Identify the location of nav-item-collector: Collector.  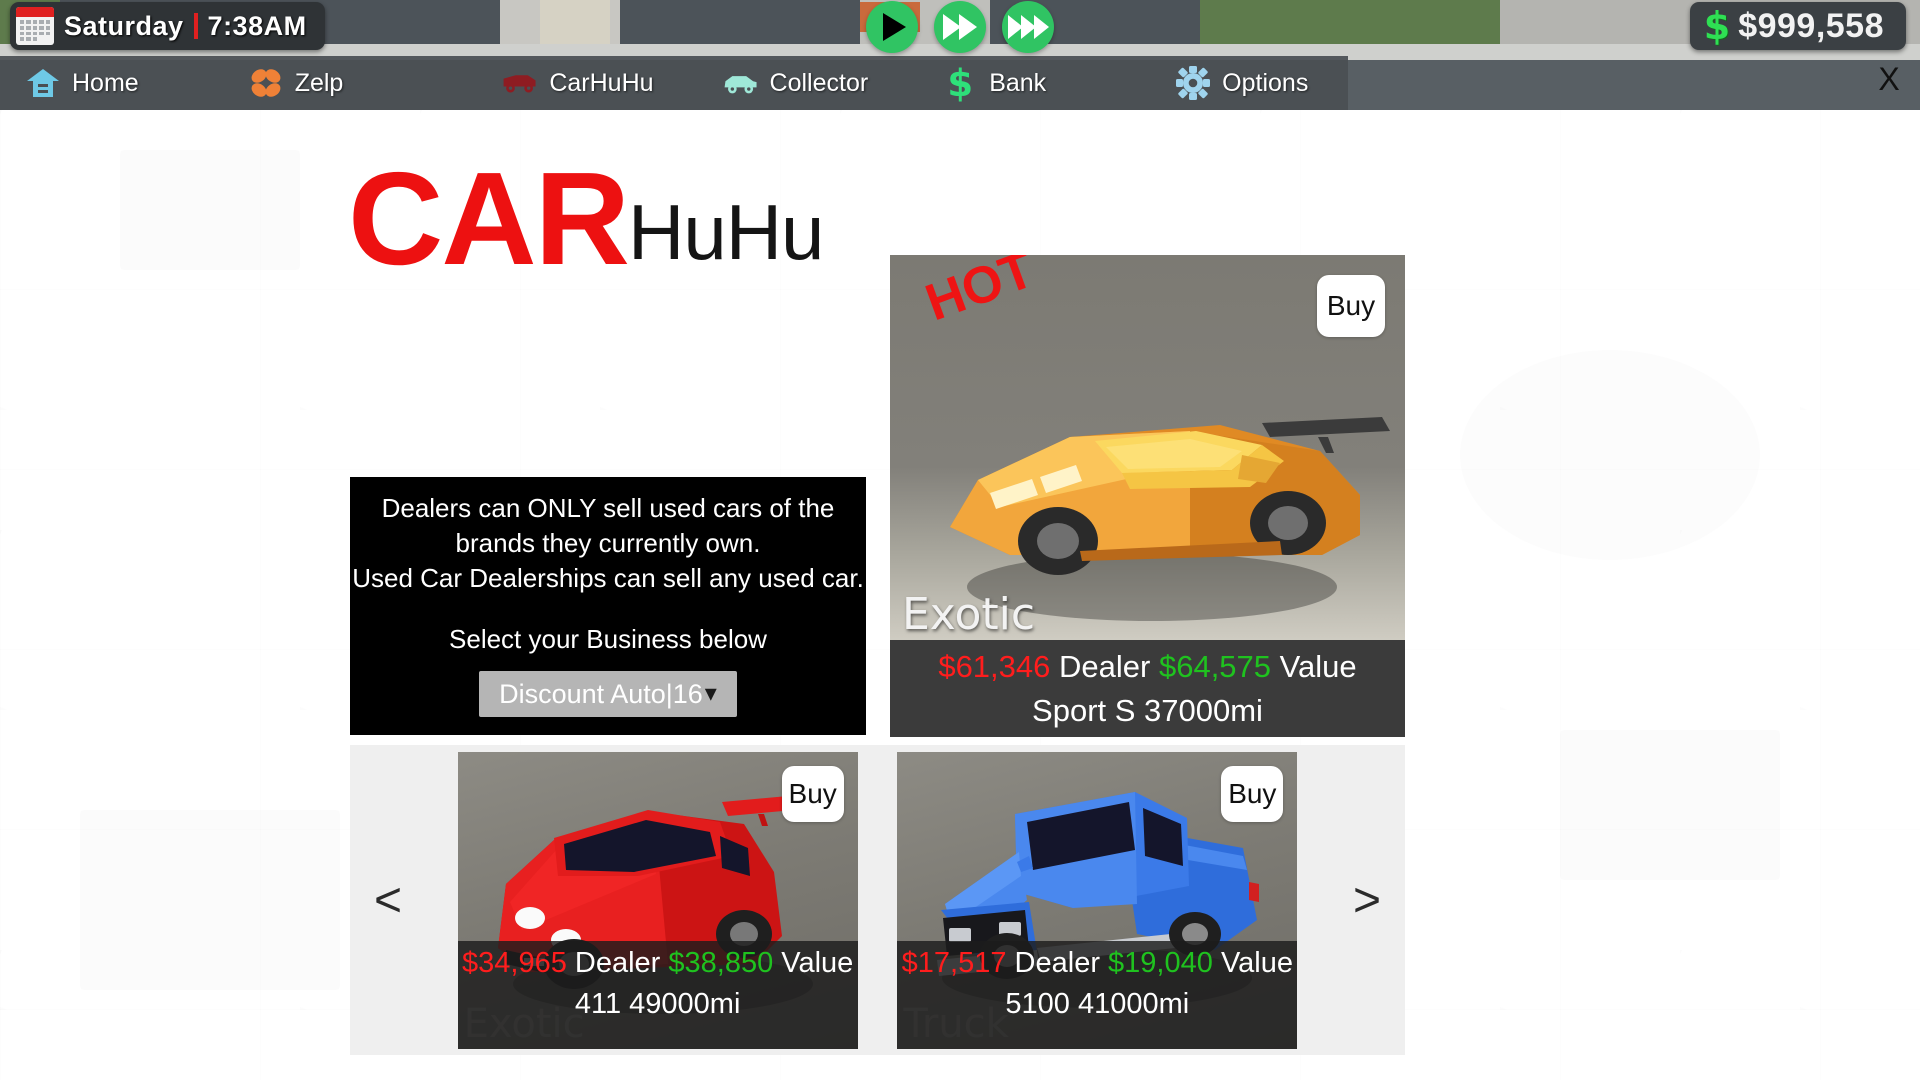
(795, 83).